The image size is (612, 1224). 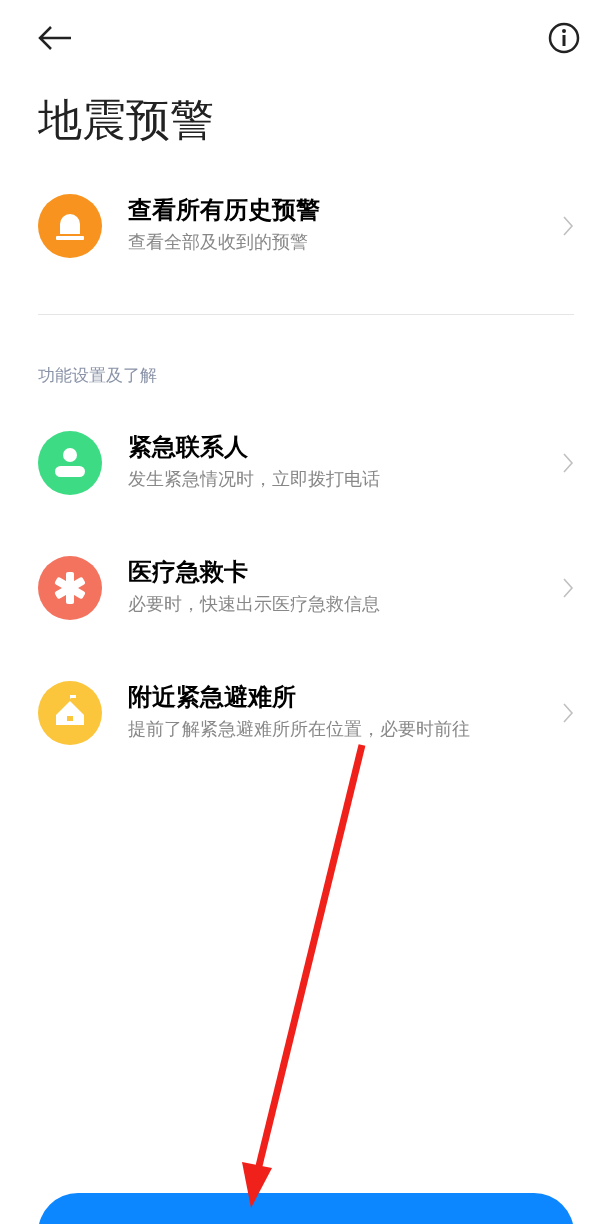 What do you see at coordinates (212, 697) in the screenshot?
I see `item-title: 附近紧急避难所` at bounding box center [212, 697].